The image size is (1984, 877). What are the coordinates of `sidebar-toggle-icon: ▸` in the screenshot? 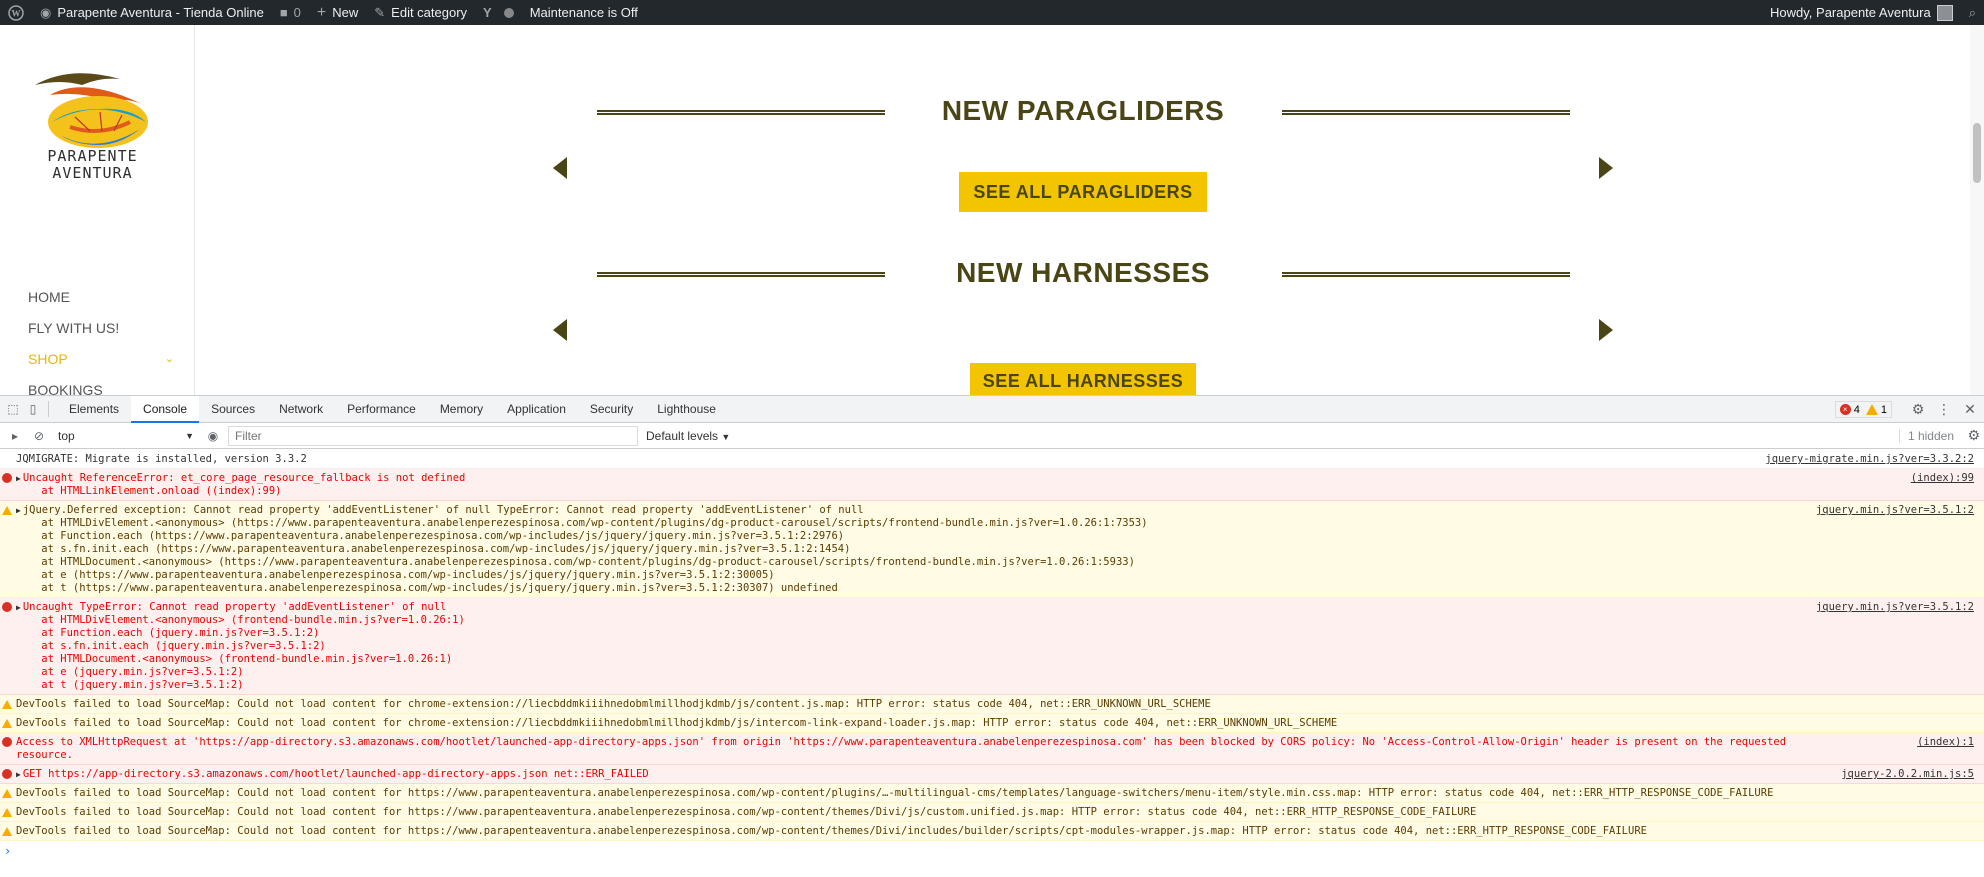 It's located at (15, 436).